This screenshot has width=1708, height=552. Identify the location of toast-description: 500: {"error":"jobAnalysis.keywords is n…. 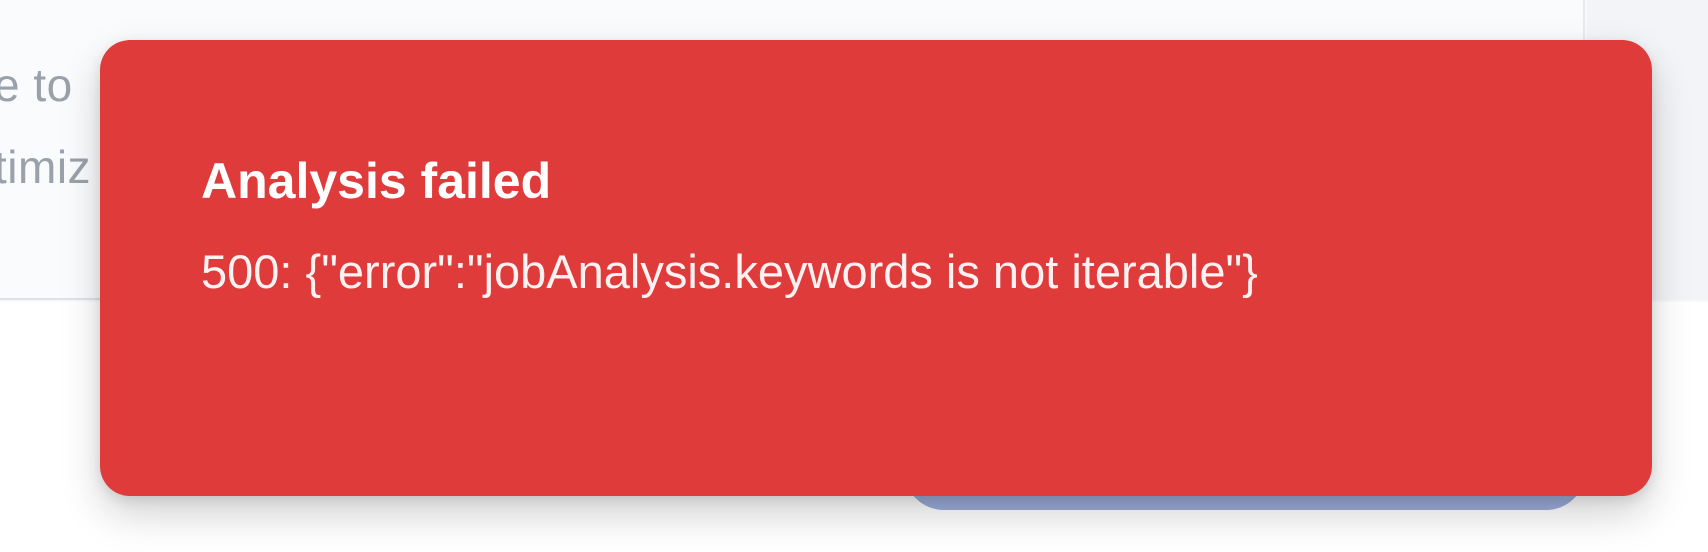
(729, 271).